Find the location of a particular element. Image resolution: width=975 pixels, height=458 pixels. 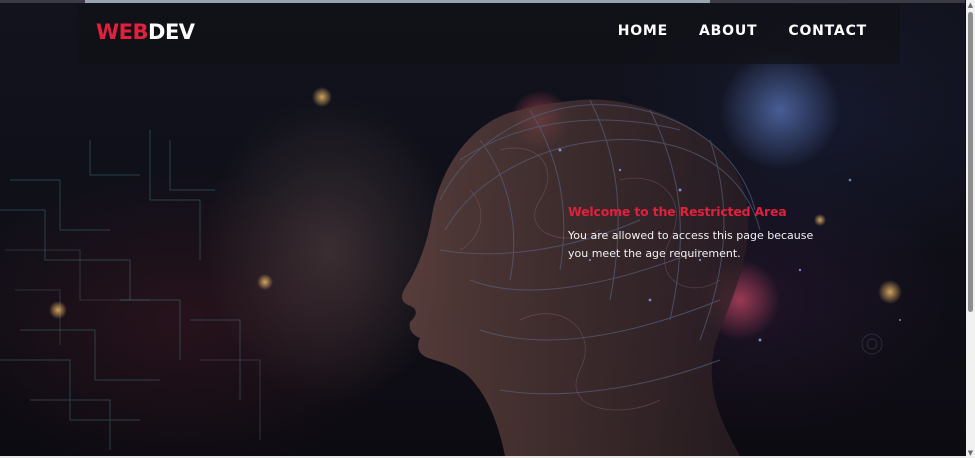

browser-loading-indicator is located at coordinates (397, 1).